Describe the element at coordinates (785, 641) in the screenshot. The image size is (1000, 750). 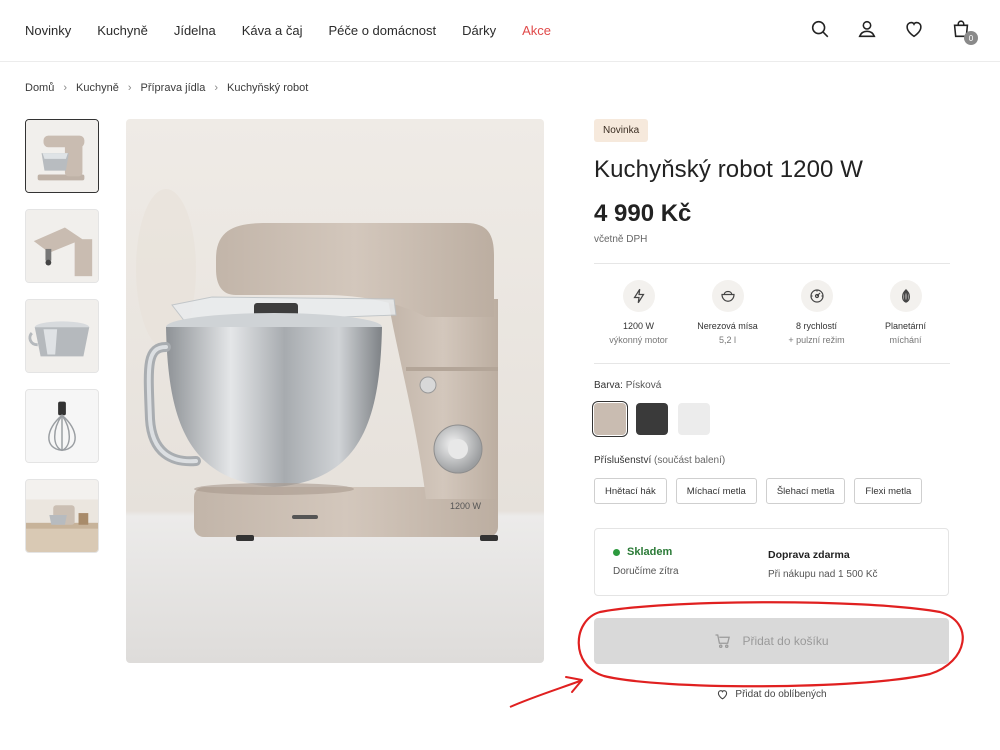
I see `add-to-cart-label: Přidat do košíku` at that location.